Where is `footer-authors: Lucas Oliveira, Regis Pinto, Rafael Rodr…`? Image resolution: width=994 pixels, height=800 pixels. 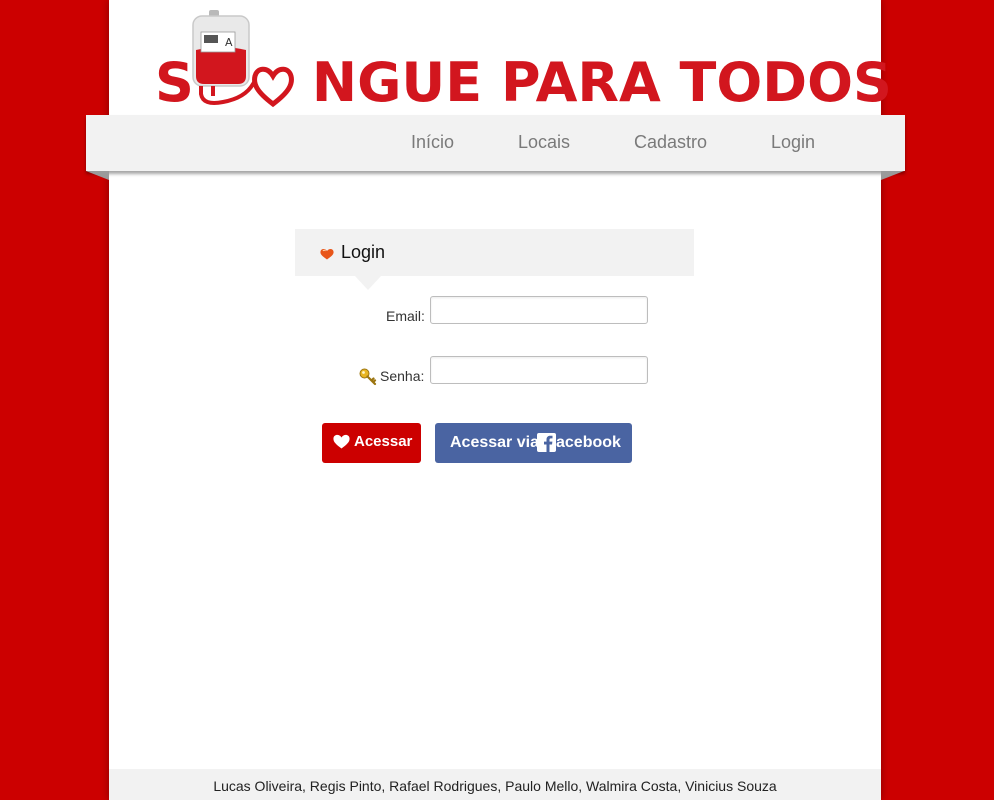 footer-authors: Lucas Oliveira, Regis Pinto, Rafael Rodr… is located at coordinates (495, 786).